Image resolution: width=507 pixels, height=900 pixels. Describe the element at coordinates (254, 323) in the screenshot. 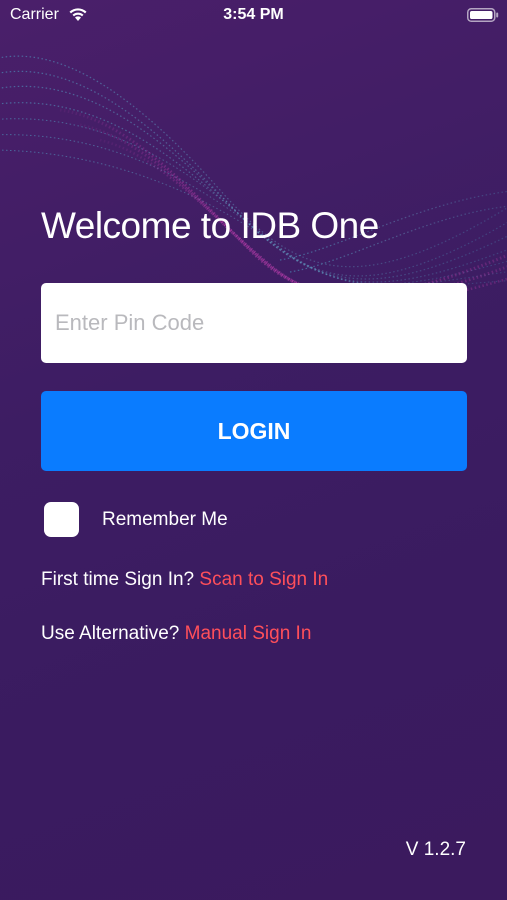

I see `pin-code-input` at that location.